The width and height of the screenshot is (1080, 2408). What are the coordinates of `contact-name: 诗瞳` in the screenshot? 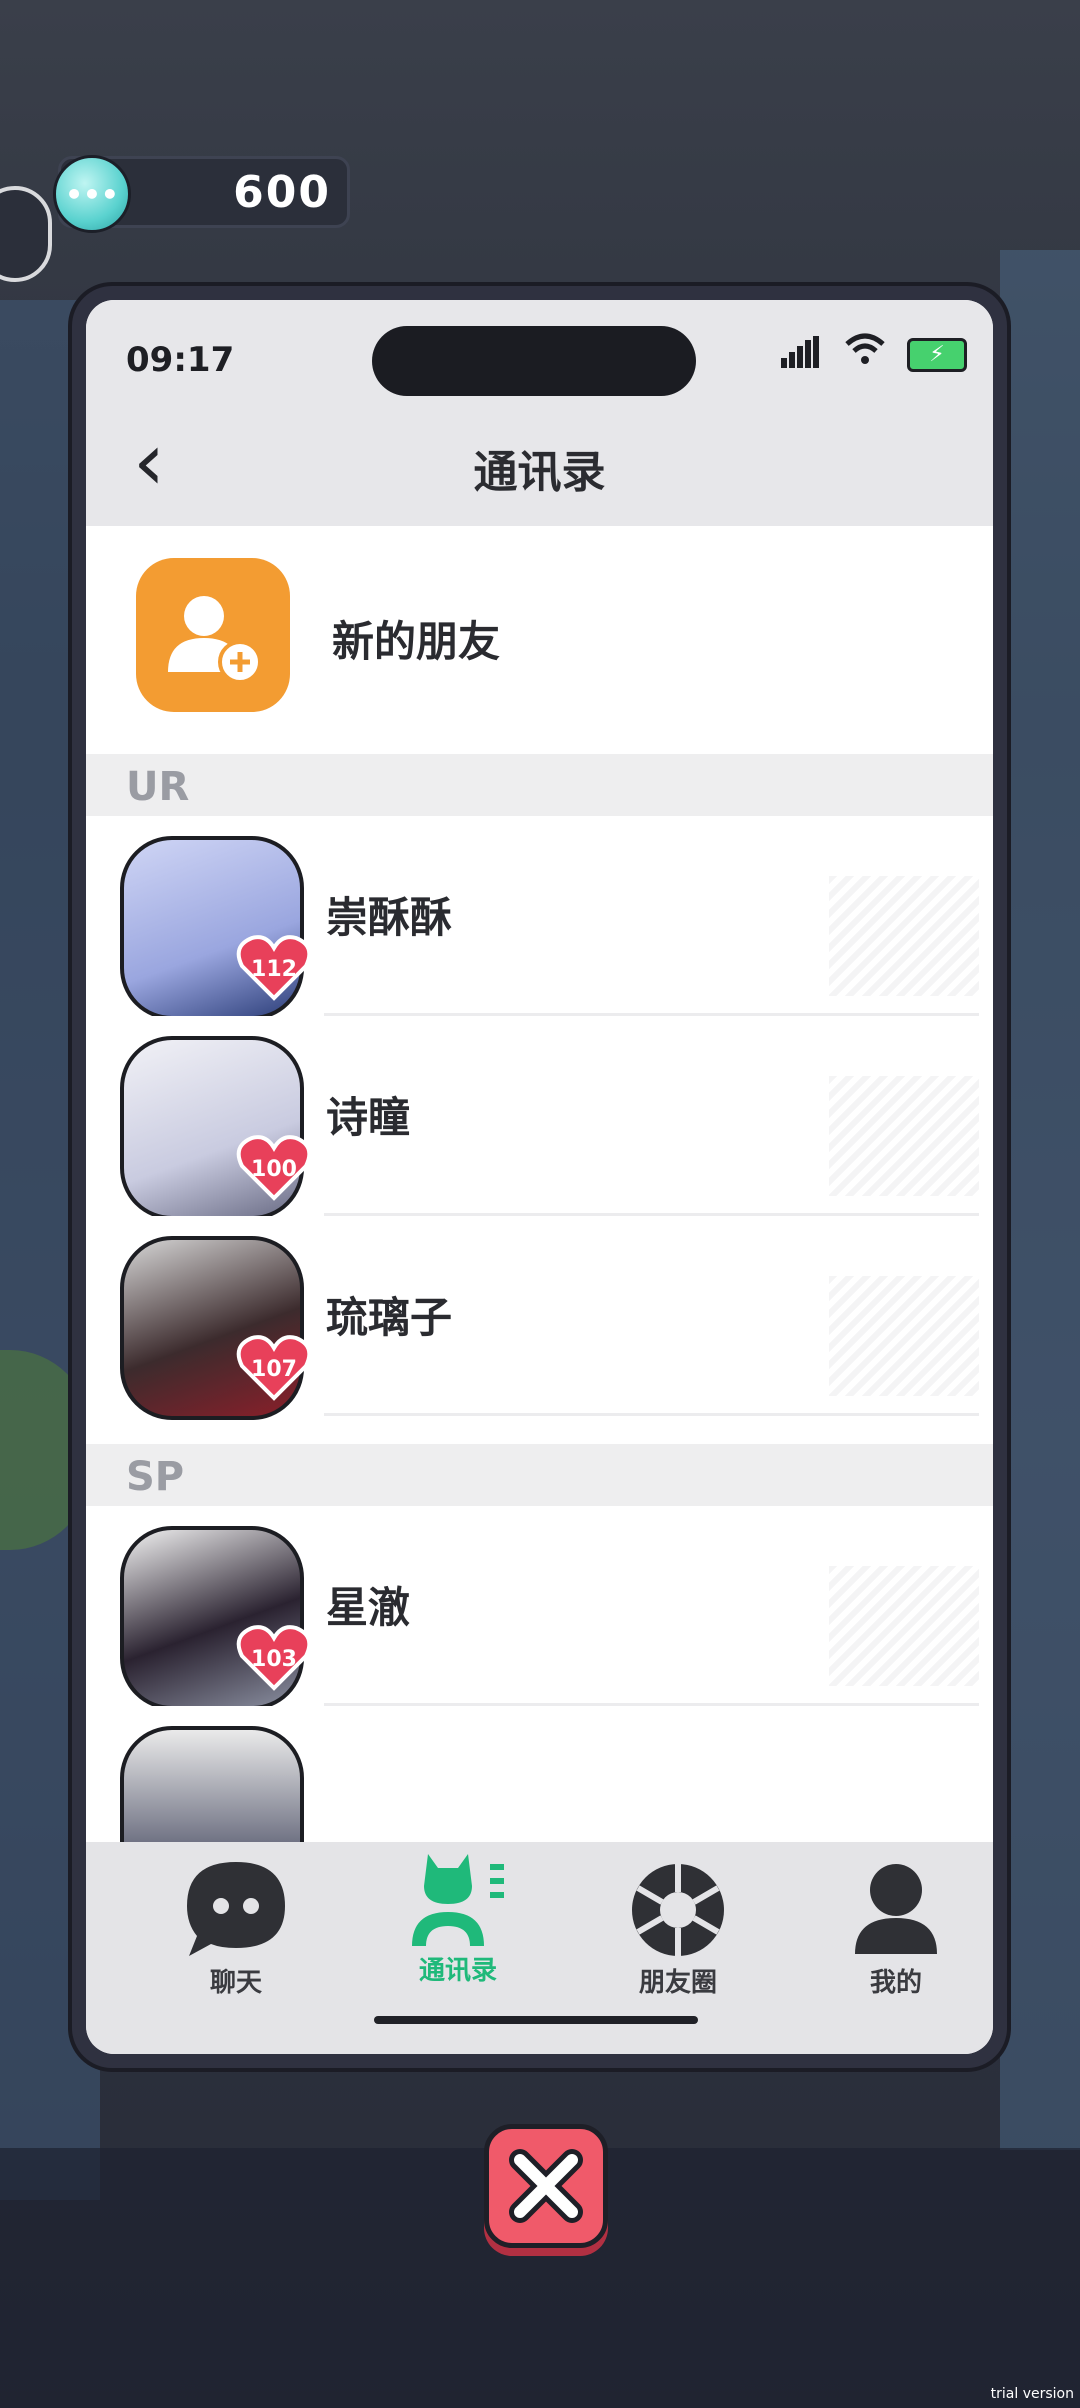 It's located at (368, 1117).